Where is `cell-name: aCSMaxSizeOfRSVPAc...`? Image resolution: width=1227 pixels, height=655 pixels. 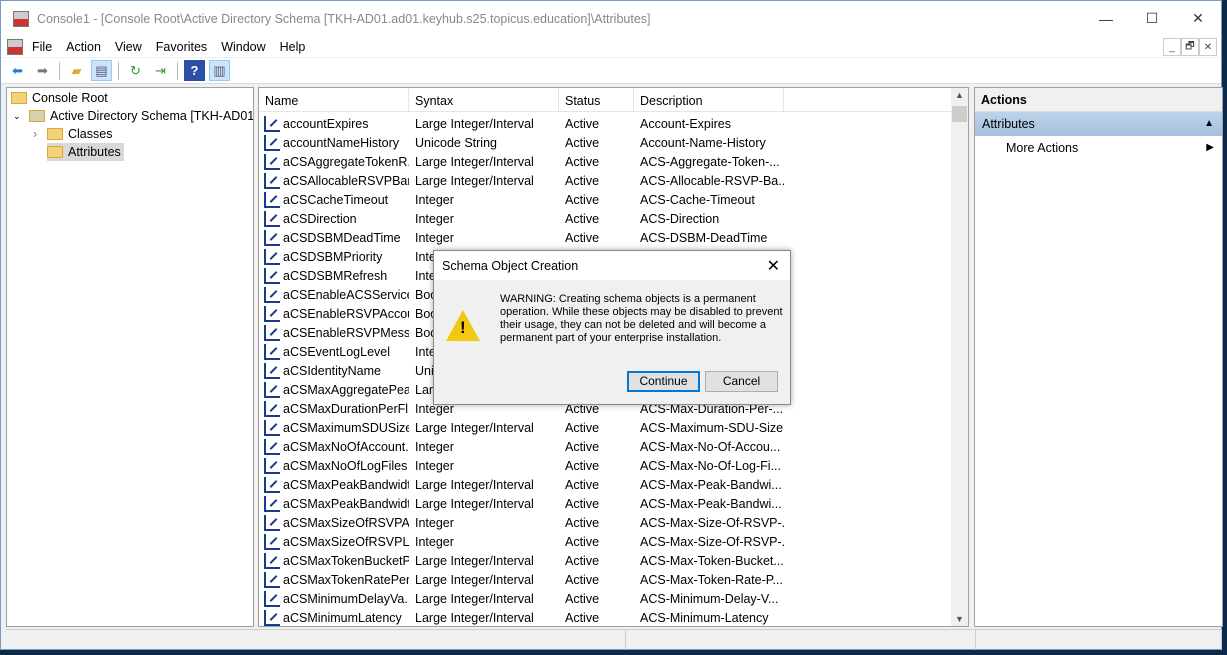
cell-name: aCSMaxSizeOfRSVPAc... is located at coordinates (346, 522).